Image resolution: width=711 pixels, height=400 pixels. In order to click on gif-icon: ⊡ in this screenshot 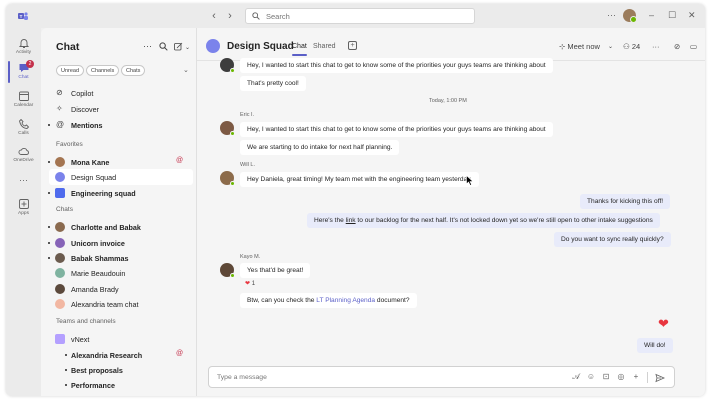, I will do `click(606, 377)`.